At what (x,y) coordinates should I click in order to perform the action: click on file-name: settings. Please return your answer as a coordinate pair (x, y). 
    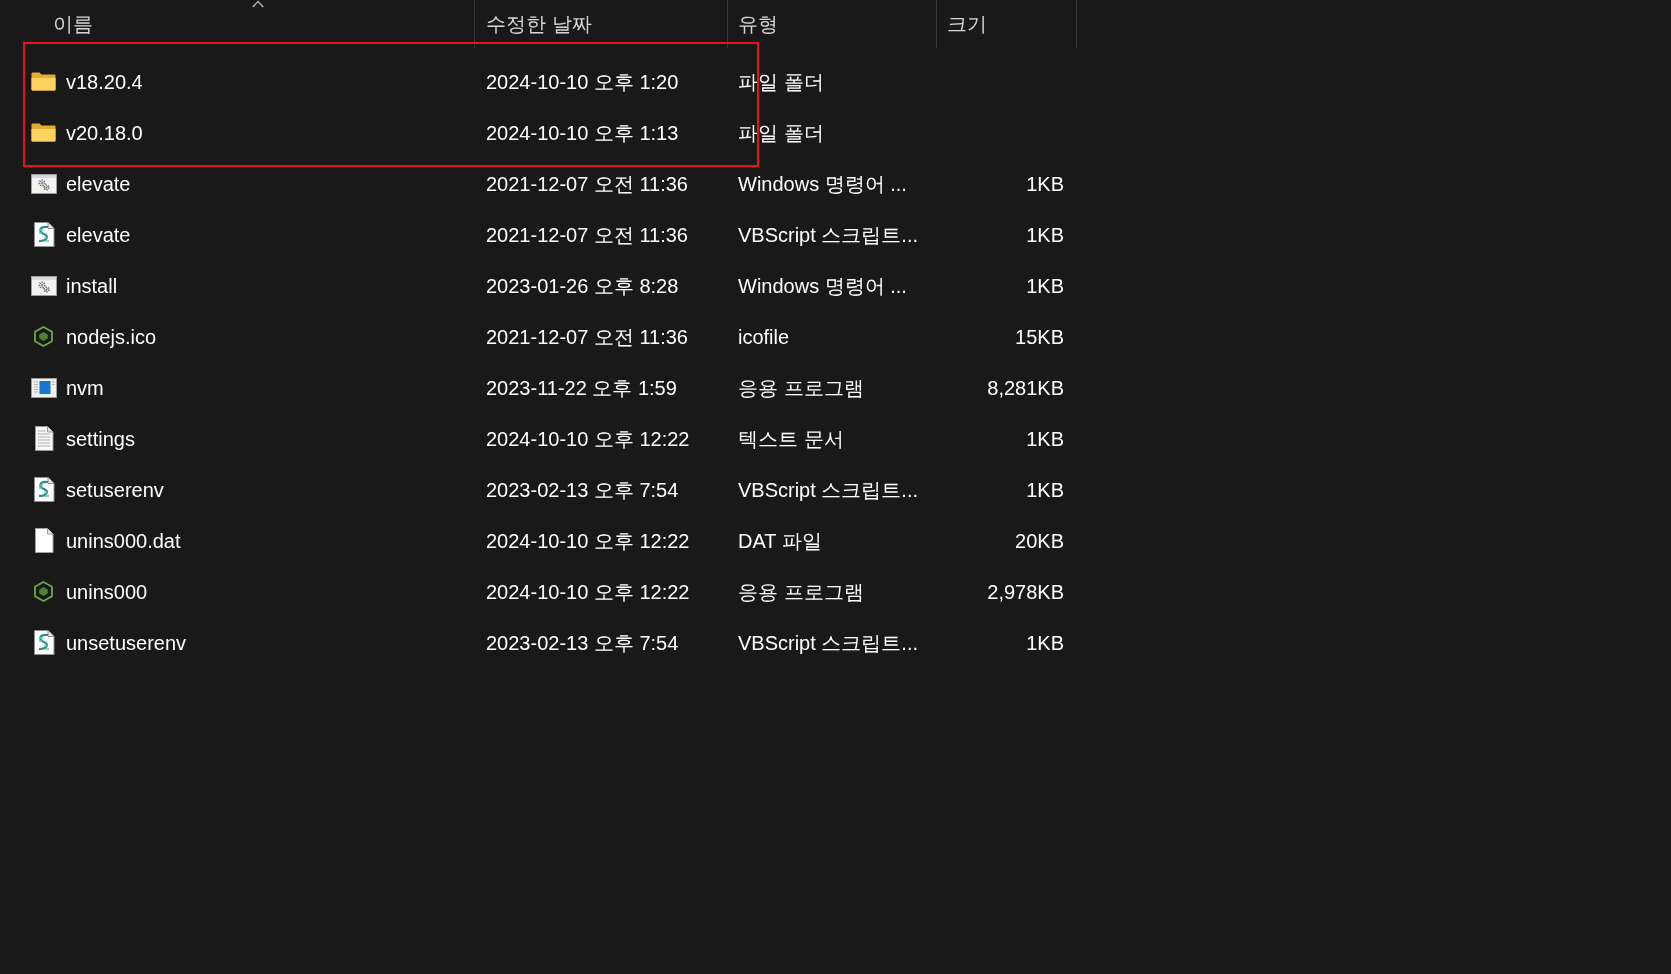
    Looking at the image, I should click on (100, 438).